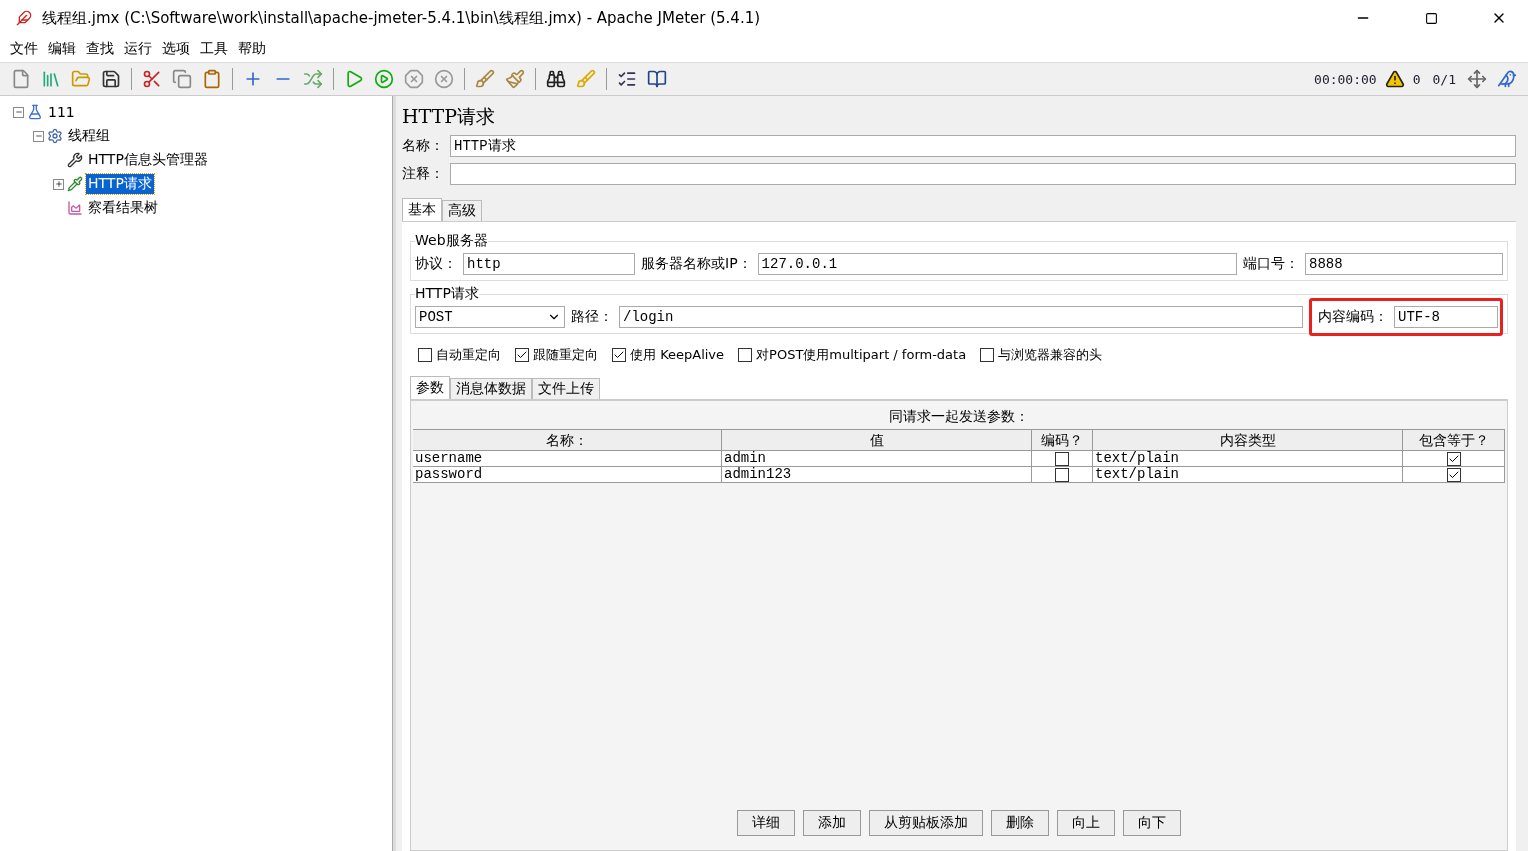 This screenshot has height=851, width=1528. I want to click on tree-item: 察看结果树, so click(123, 208).